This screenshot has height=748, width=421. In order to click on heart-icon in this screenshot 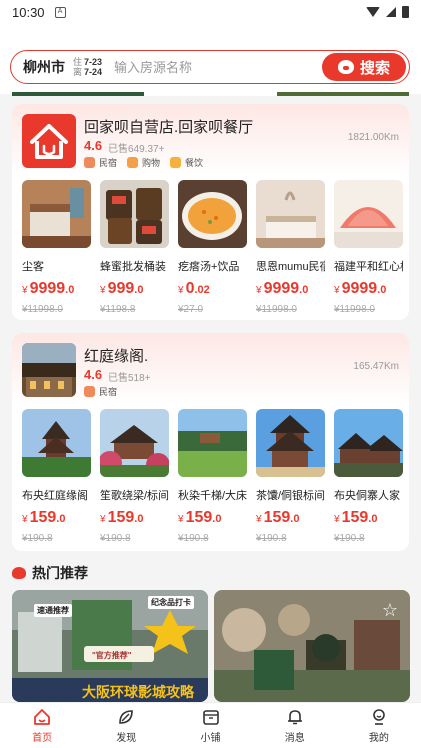, I will do `click(19, 573)`.